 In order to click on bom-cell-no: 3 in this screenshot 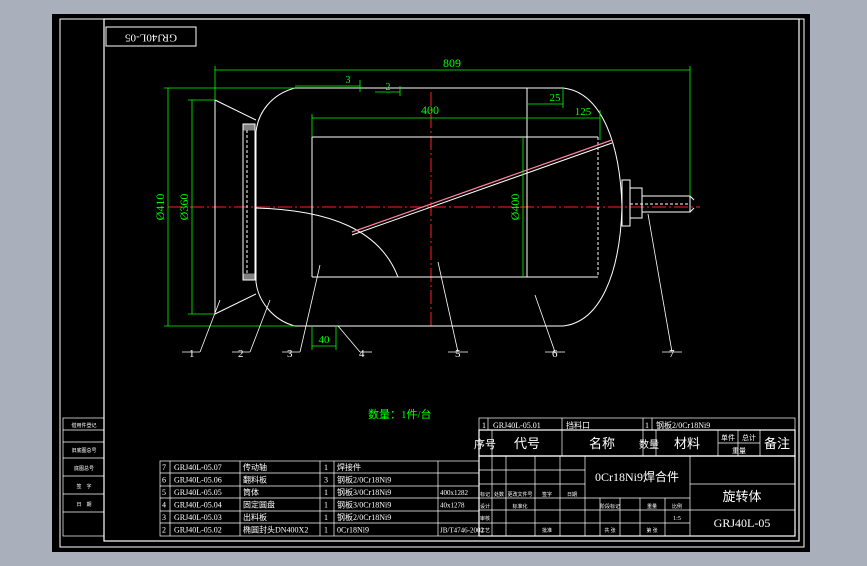, I will do `click(164, 517)`.